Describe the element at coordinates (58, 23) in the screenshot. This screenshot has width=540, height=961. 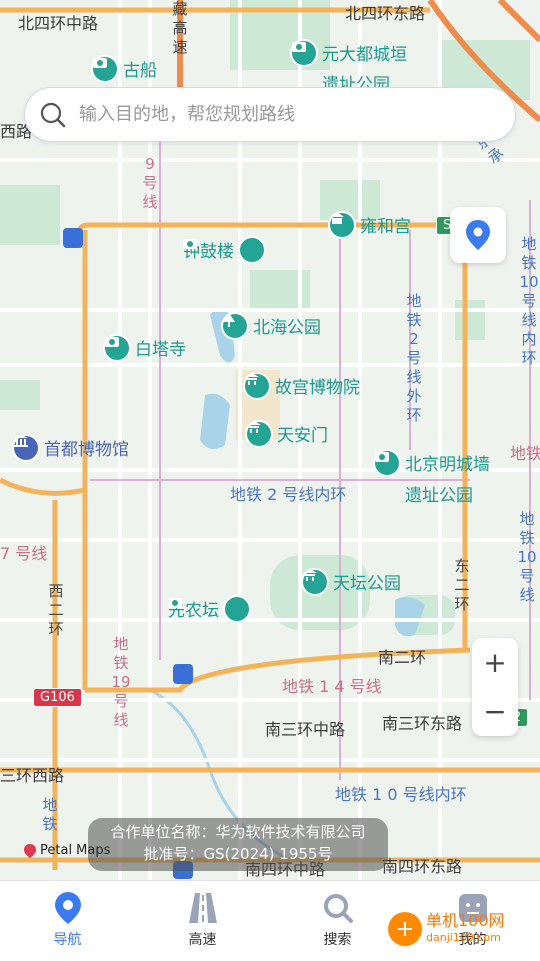
I see `road-label: 北四环中路` at that location.